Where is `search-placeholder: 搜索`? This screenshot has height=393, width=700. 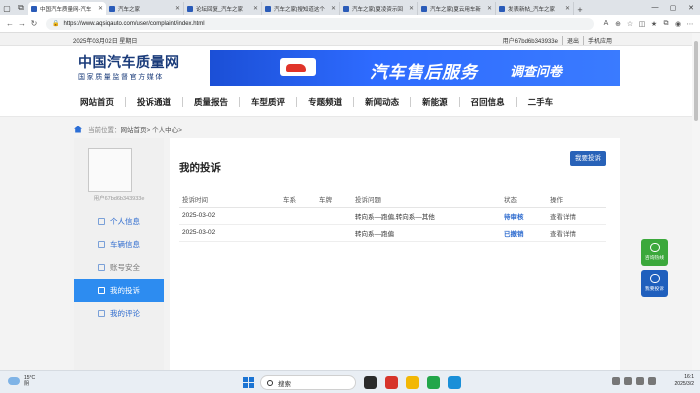
search-placeholder: 搜索 is located at coordinates (284, 384).